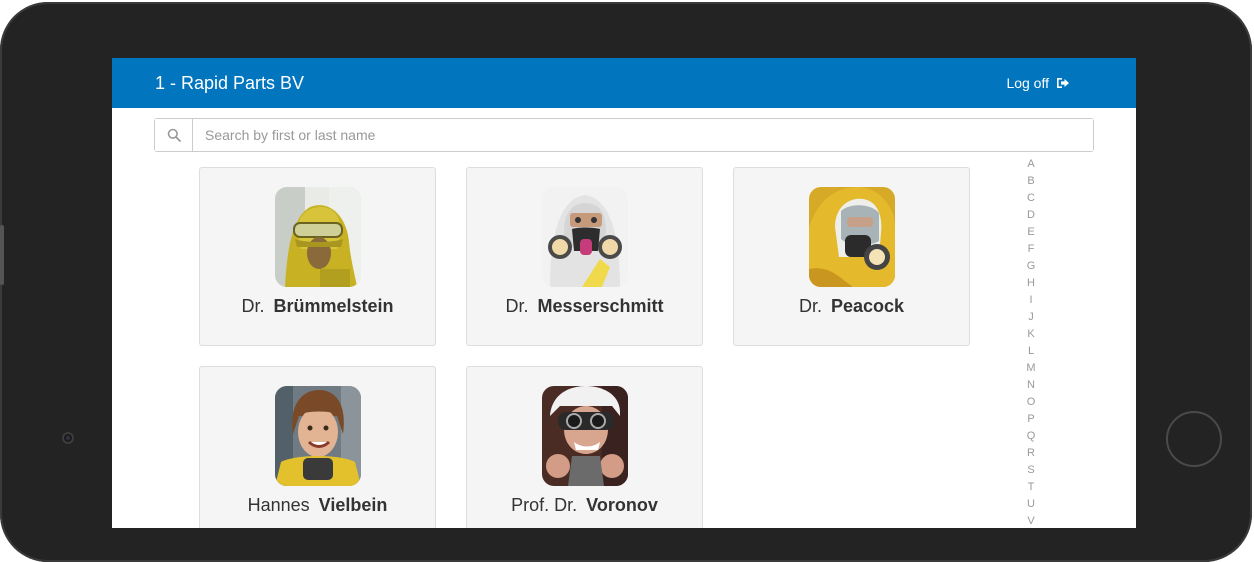 This screenshot has height=562, width=1254. Describe the element at coordinates (278, 505) in the screenshot. I see `person-prefix: Hannes` at that location.